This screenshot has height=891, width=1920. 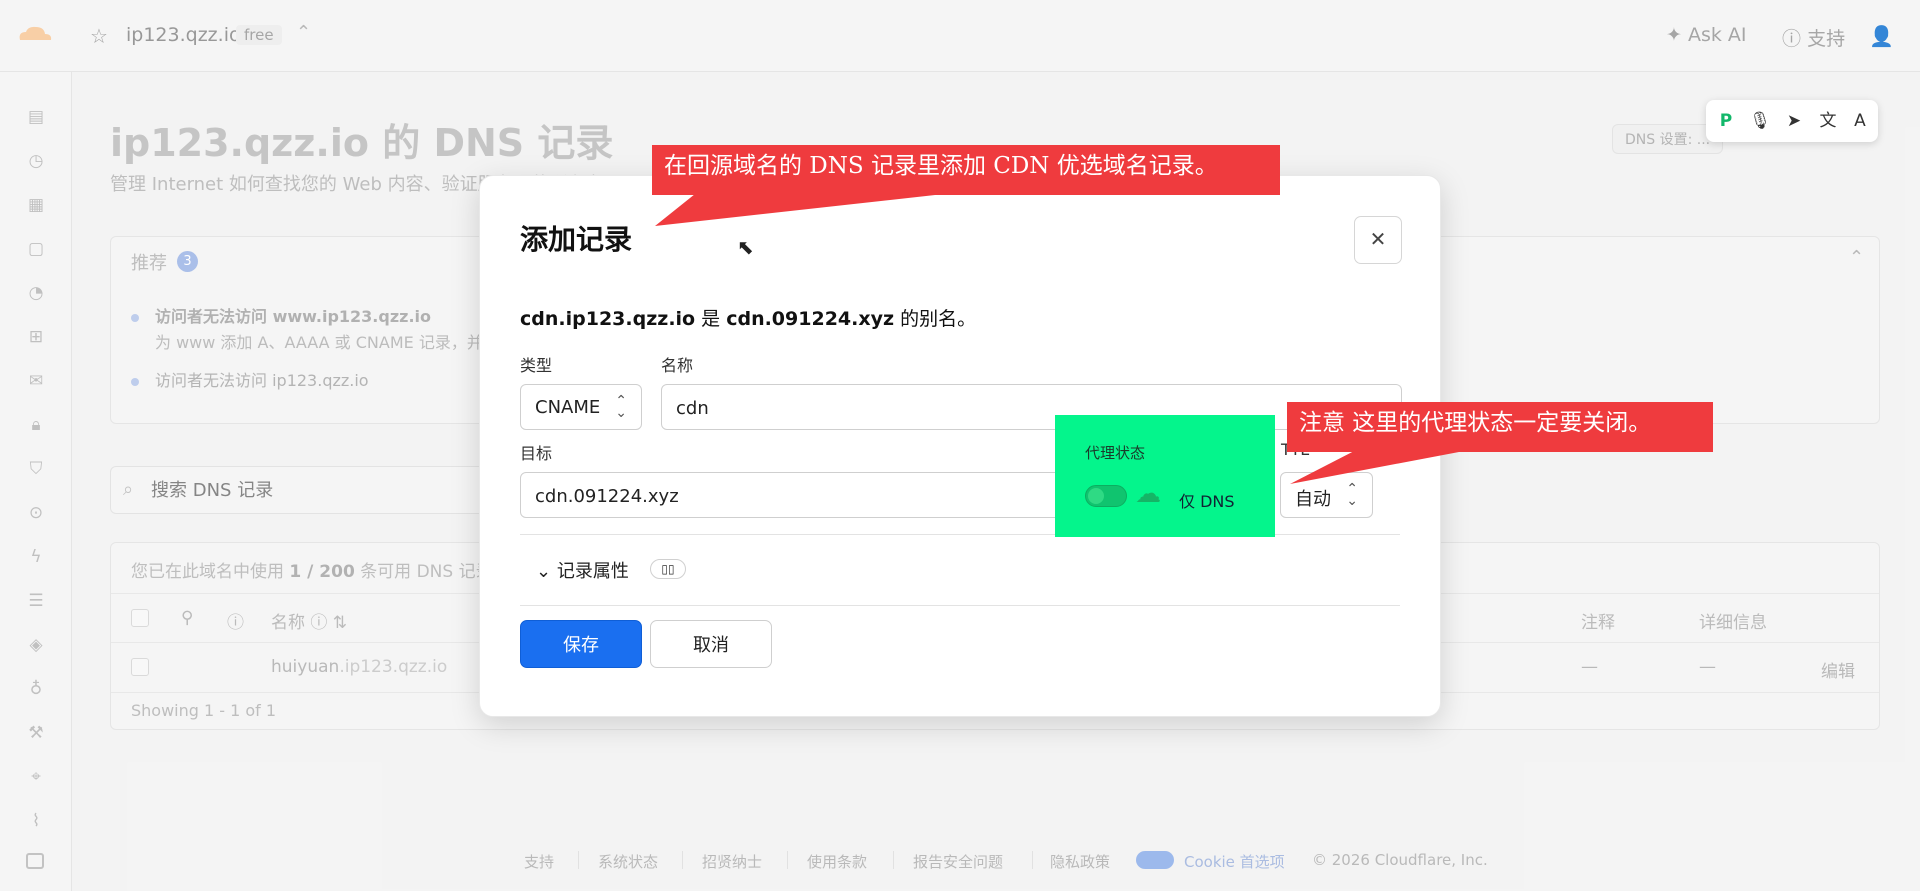 What do you see at coordinates (711, 644) in the screenshot?
I see `cancel-button: 取消` at bounding box center [711, 644].